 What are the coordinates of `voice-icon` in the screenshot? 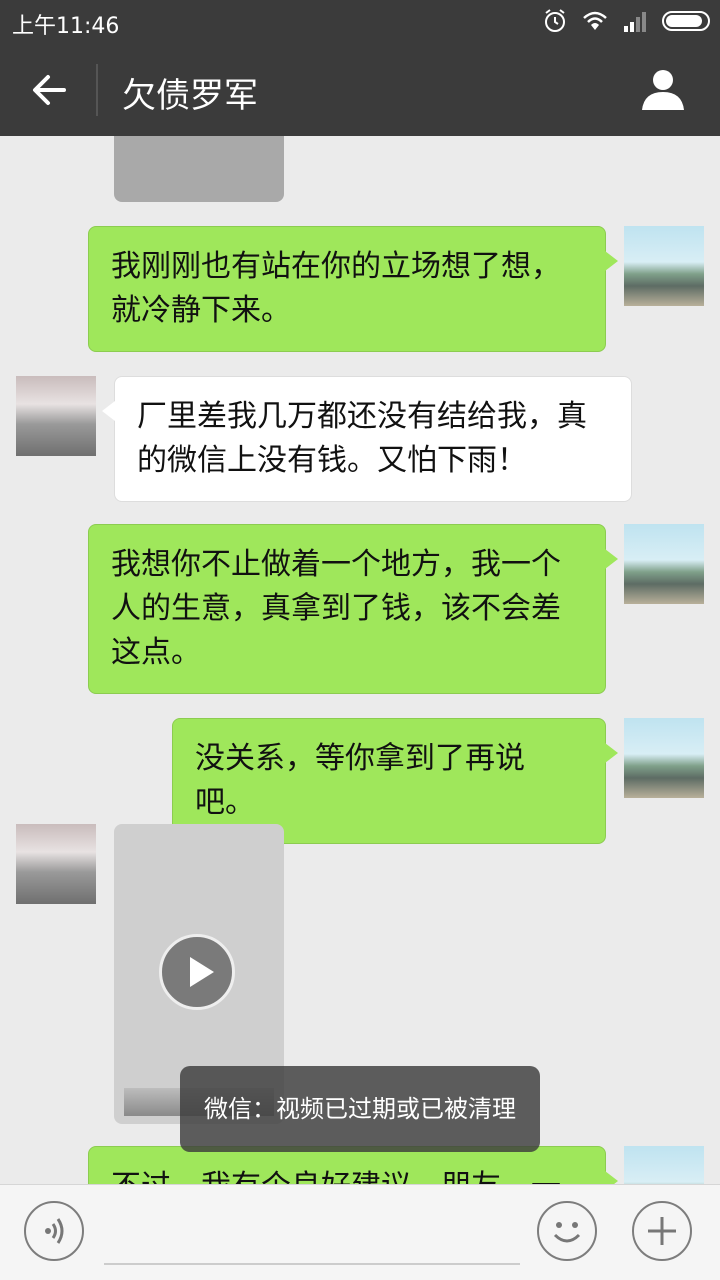 It's located at (54, 1231).